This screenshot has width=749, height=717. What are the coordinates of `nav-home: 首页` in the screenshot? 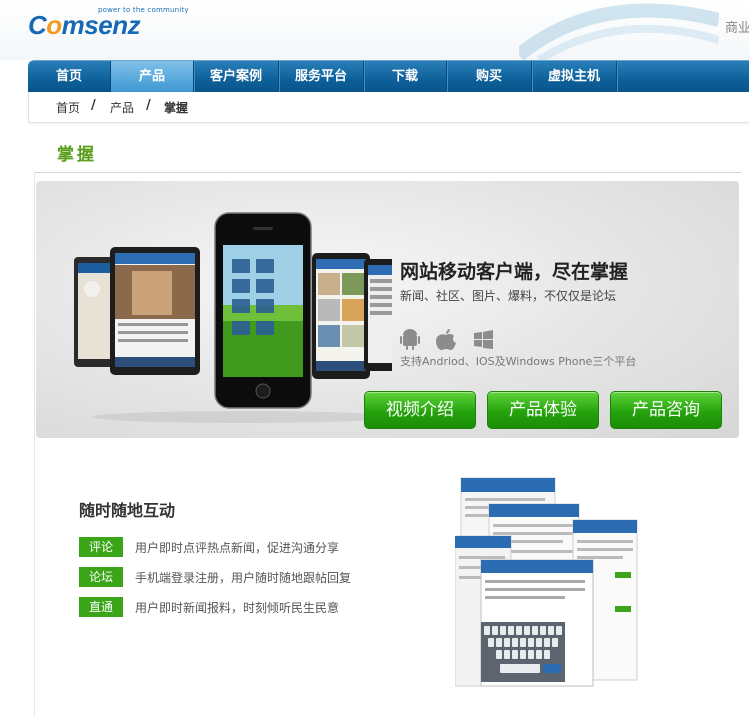 It's located at (69, 77).